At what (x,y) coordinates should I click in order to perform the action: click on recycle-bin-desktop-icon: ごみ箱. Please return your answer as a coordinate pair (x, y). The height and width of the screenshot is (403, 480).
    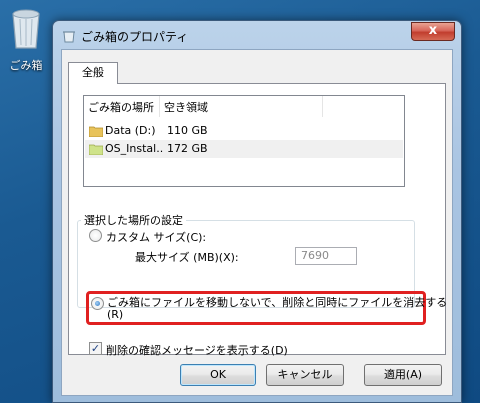
    Looking at the image, I should click on (26, 43).